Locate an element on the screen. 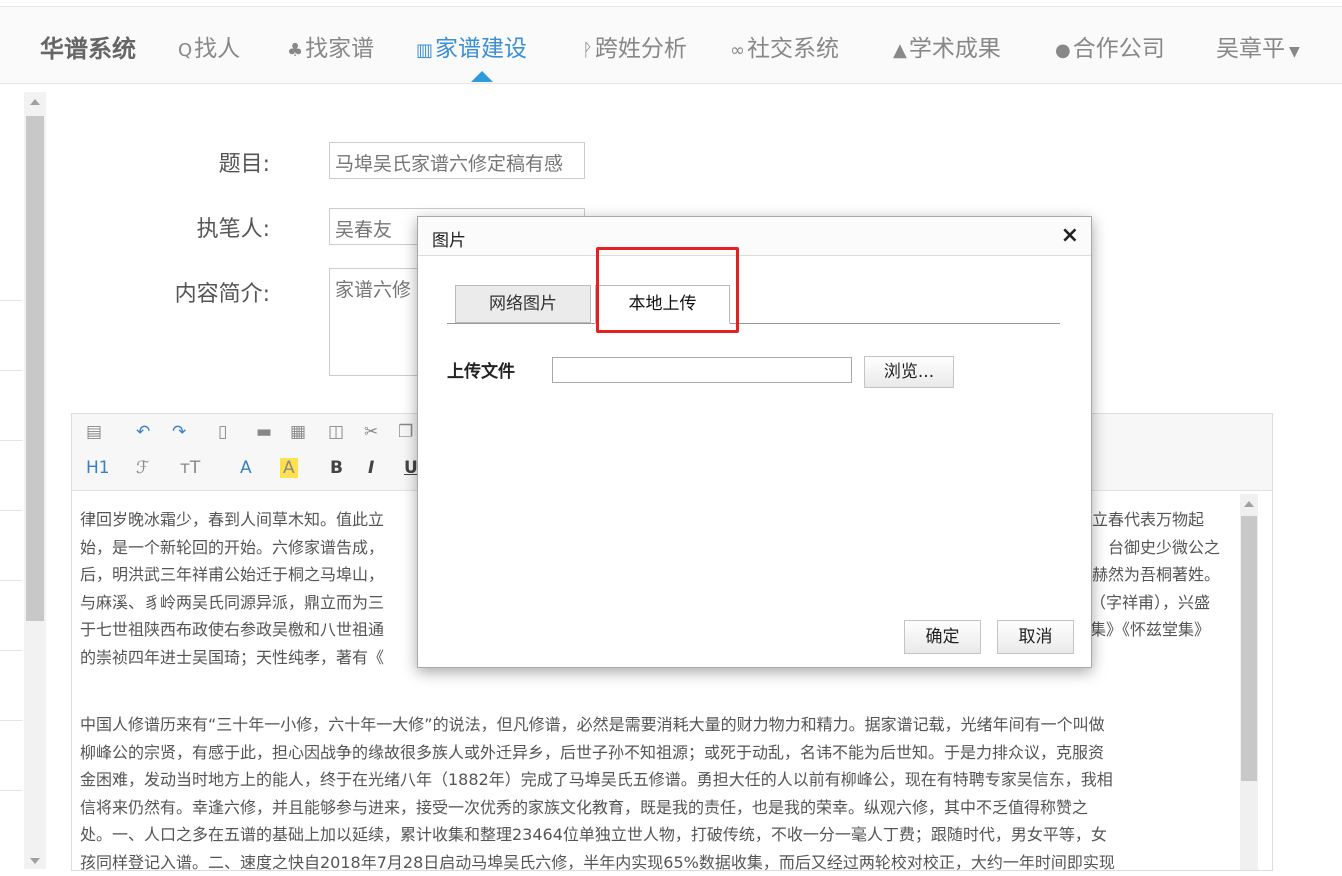  title-input: 马埠吴氏家谱六修定稿有感 is located at coordinates (457, 160).